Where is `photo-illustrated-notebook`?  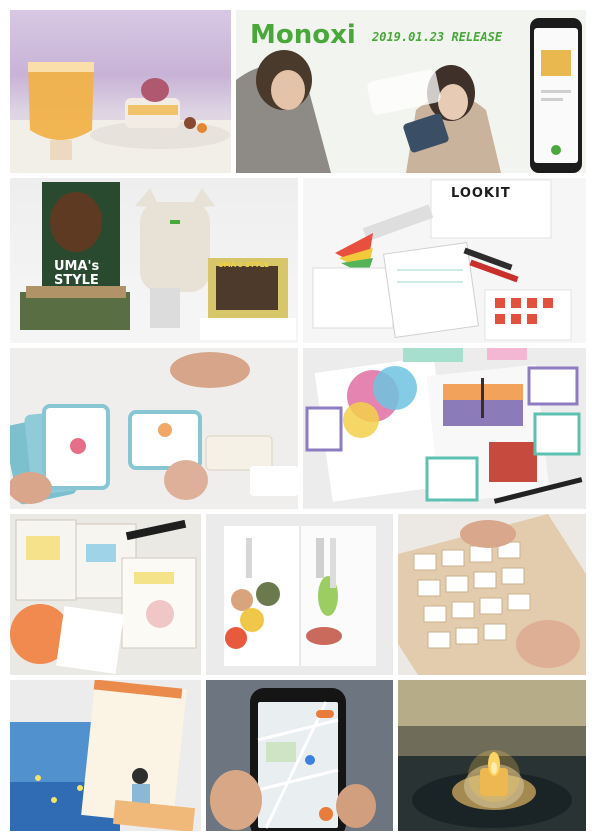
photo-illustrated-notebook is located at coordinates (105, 594).